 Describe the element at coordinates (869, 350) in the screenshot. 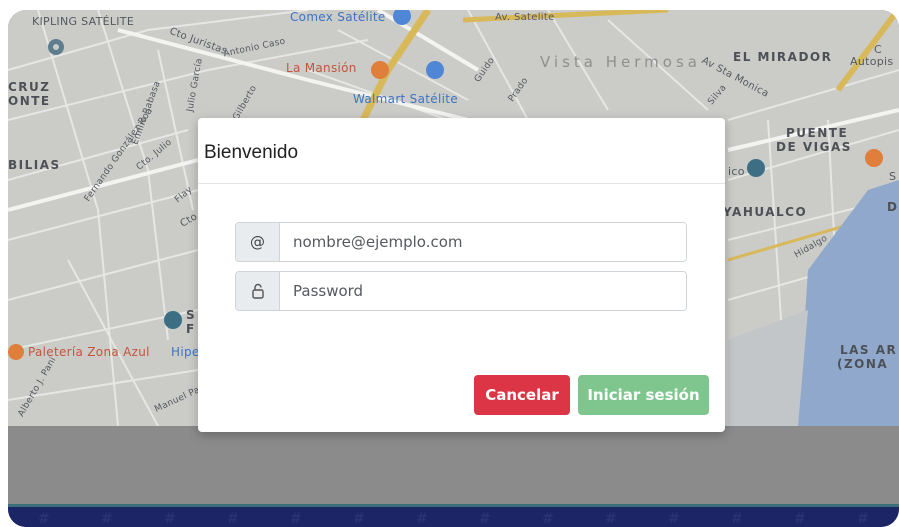

I see `map-label-las-ar: LAS AR` at that location.